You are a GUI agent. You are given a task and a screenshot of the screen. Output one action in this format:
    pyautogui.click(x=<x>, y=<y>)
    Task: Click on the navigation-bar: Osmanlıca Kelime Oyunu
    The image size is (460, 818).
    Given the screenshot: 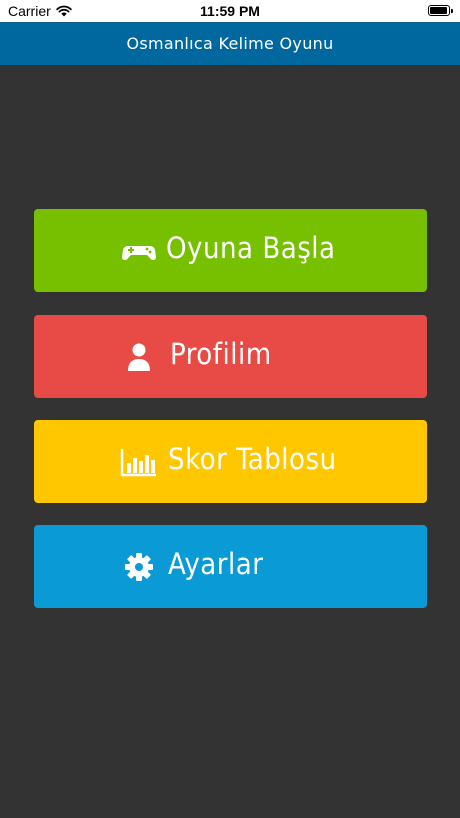 What is the action you would take?
    pyautogui.click(x=230, y=43)
    